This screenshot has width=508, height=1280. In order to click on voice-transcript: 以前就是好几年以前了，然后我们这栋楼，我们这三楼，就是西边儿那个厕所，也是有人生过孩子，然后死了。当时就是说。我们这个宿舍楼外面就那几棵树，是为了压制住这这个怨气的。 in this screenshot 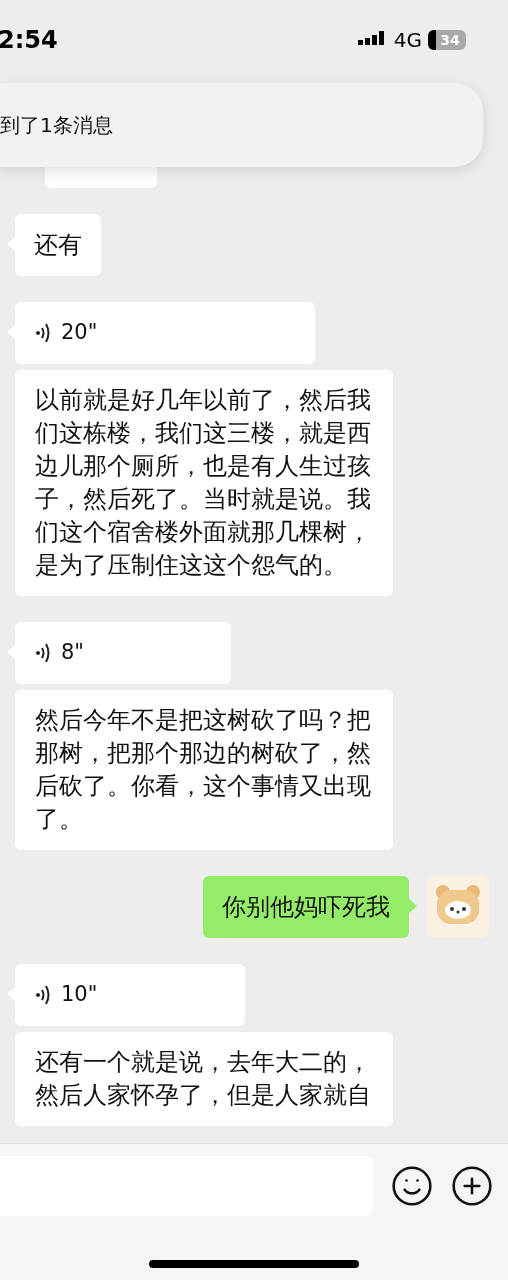, I will do `click(204, 483)`.